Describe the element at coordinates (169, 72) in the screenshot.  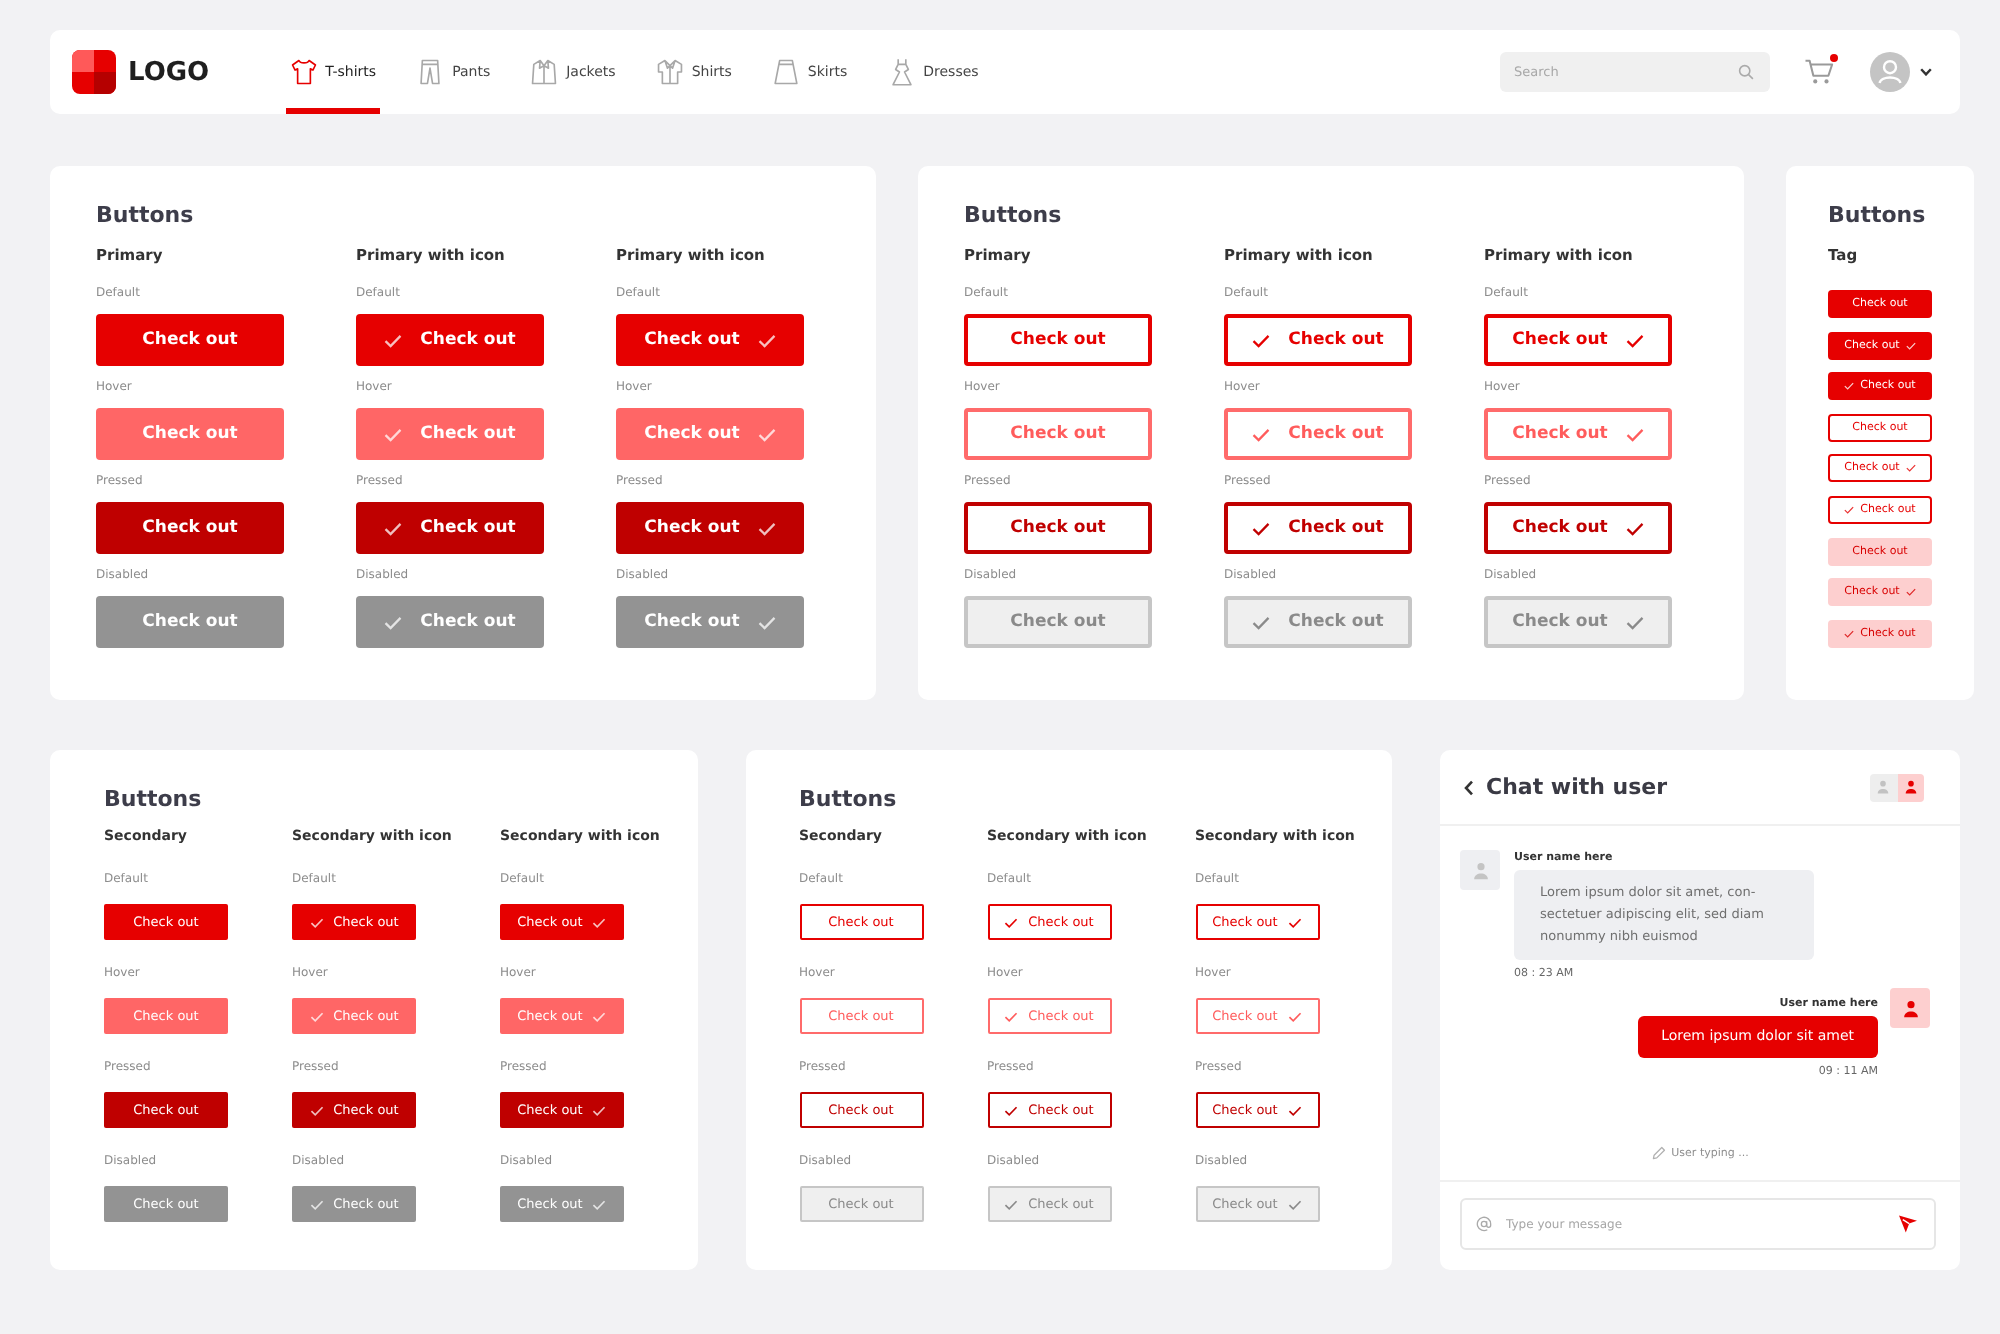
I see `logo-text: LOGO` at that location.